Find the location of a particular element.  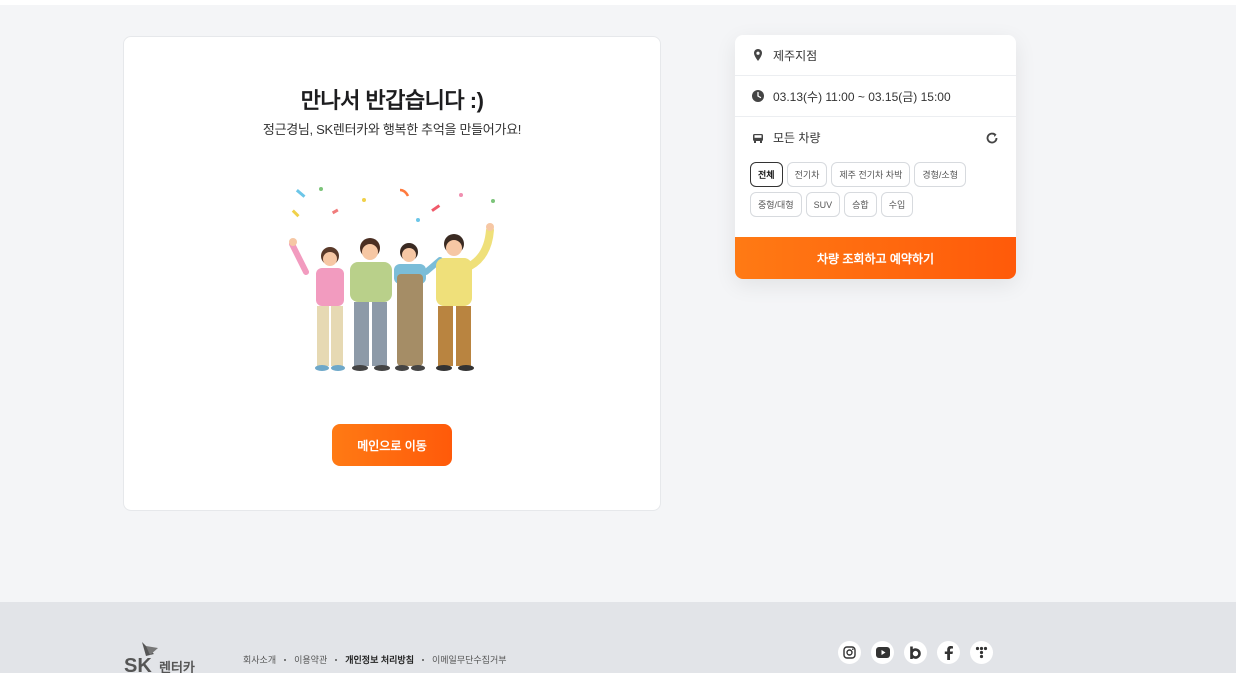

footer-links: 회사소개 이용약관 개인정보 처리방침 이메일무단수집거부 is located at coordinates (375, 659).